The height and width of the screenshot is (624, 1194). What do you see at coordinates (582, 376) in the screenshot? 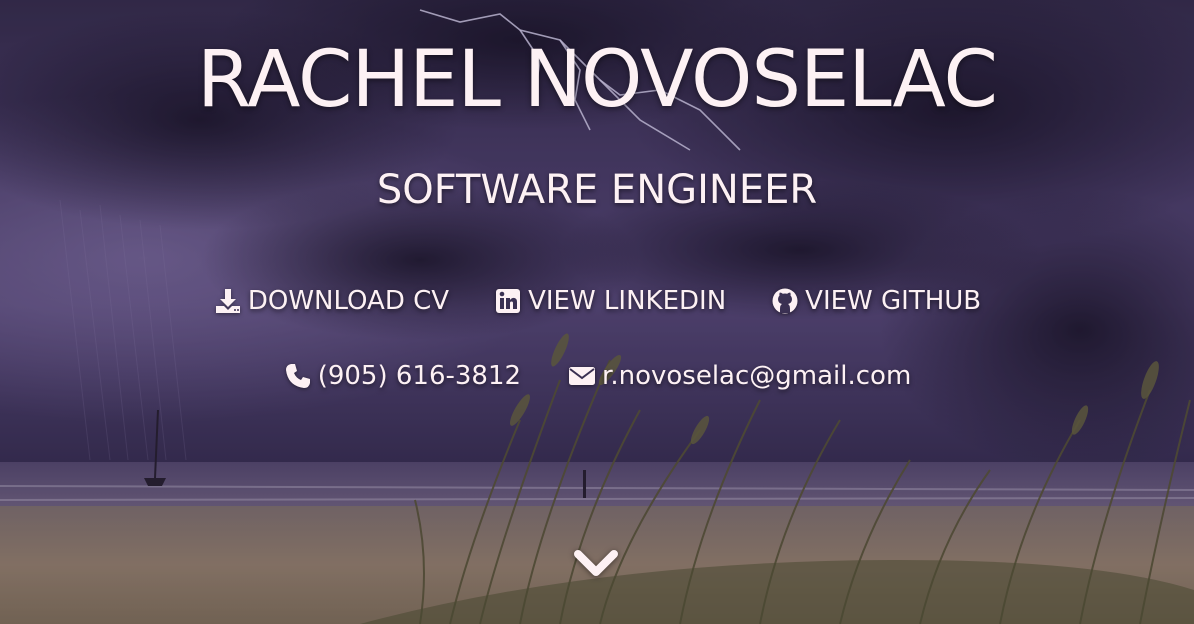
I see `envelope-icon` at bounding box center [582, 376].